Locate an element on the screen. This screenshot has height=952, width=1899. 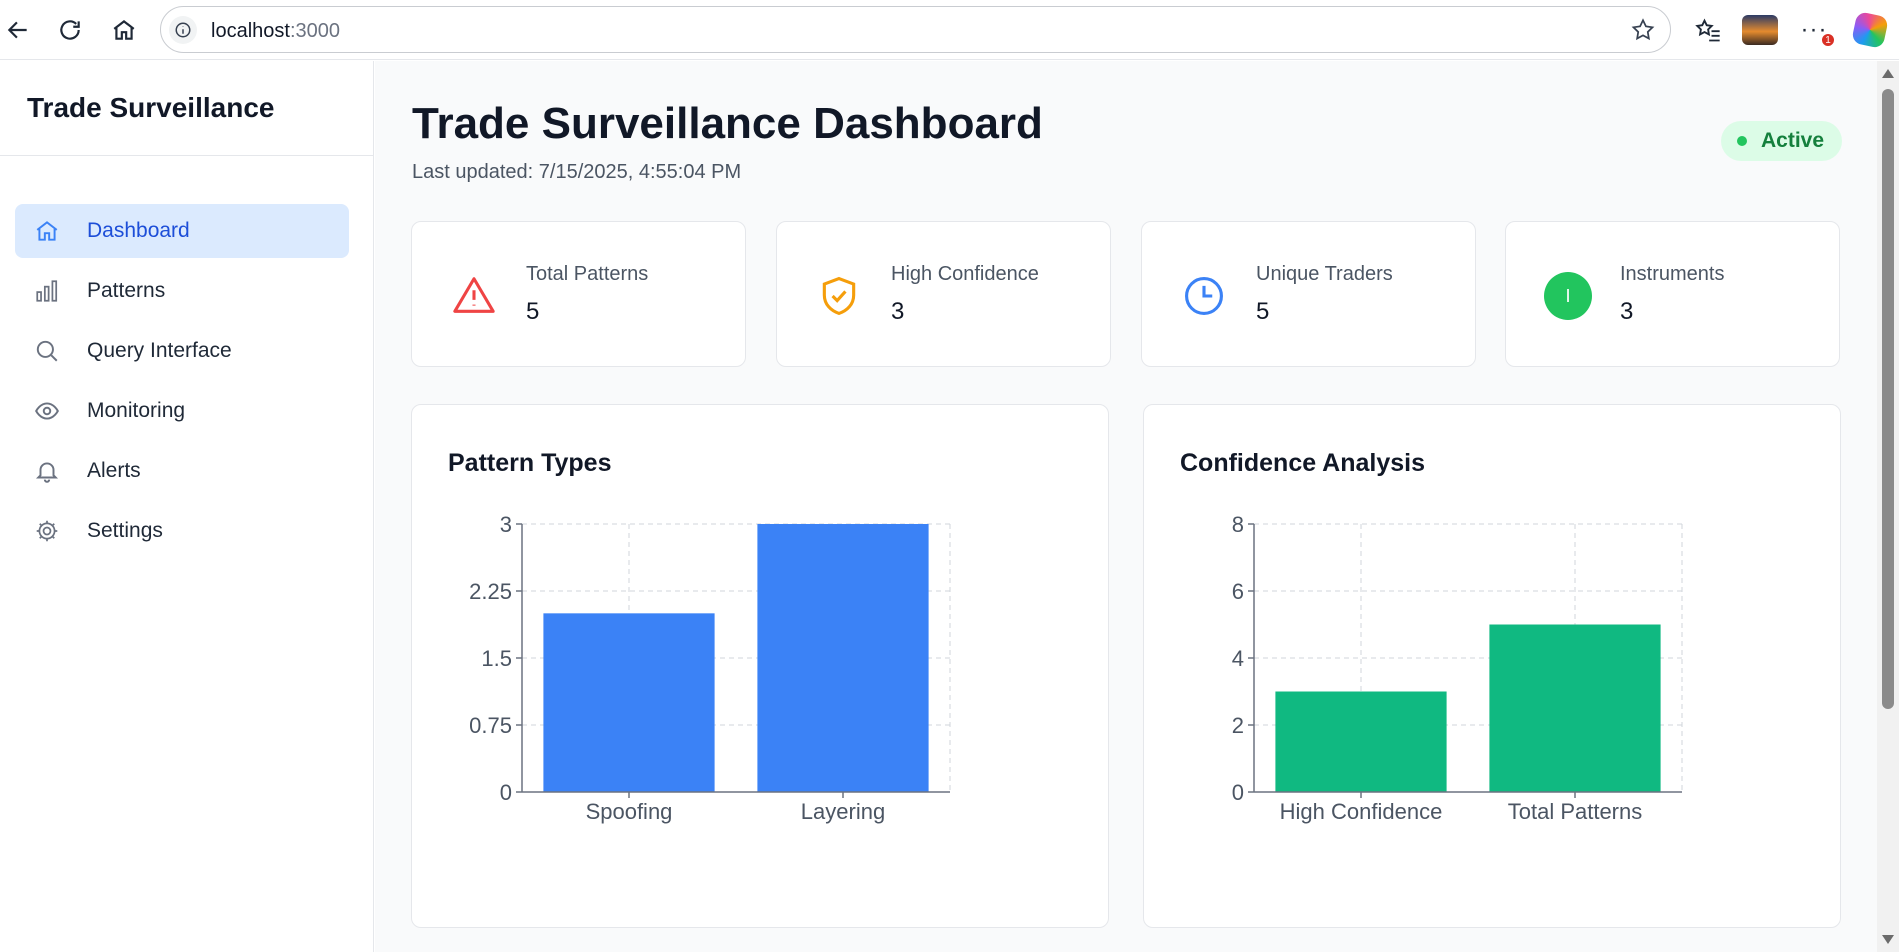
reload-icon is located at coordinates (70, 30).